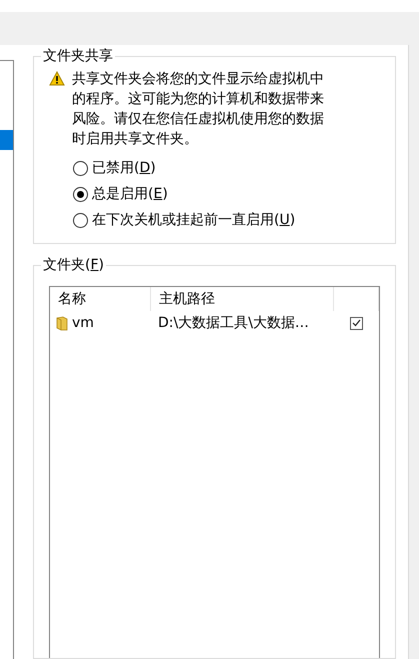  I want to click on folder-name: vm, so click(83, 323).